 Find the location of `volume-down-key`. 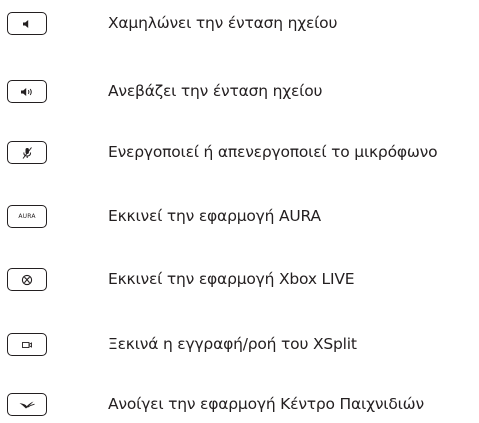

volume-down-key is located at coordinates (27, 23).